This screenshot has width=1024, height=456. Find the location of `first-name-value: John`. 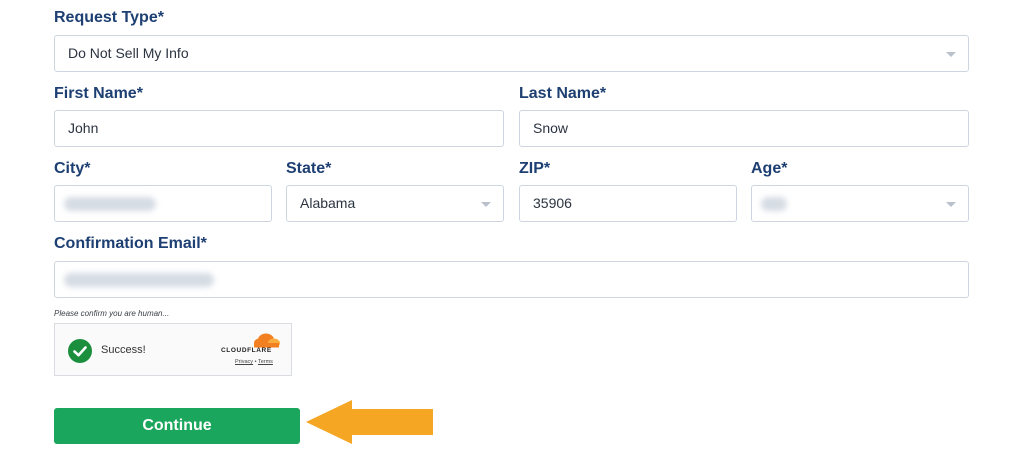

first-name-value: John is located at coordinates (83, 128).